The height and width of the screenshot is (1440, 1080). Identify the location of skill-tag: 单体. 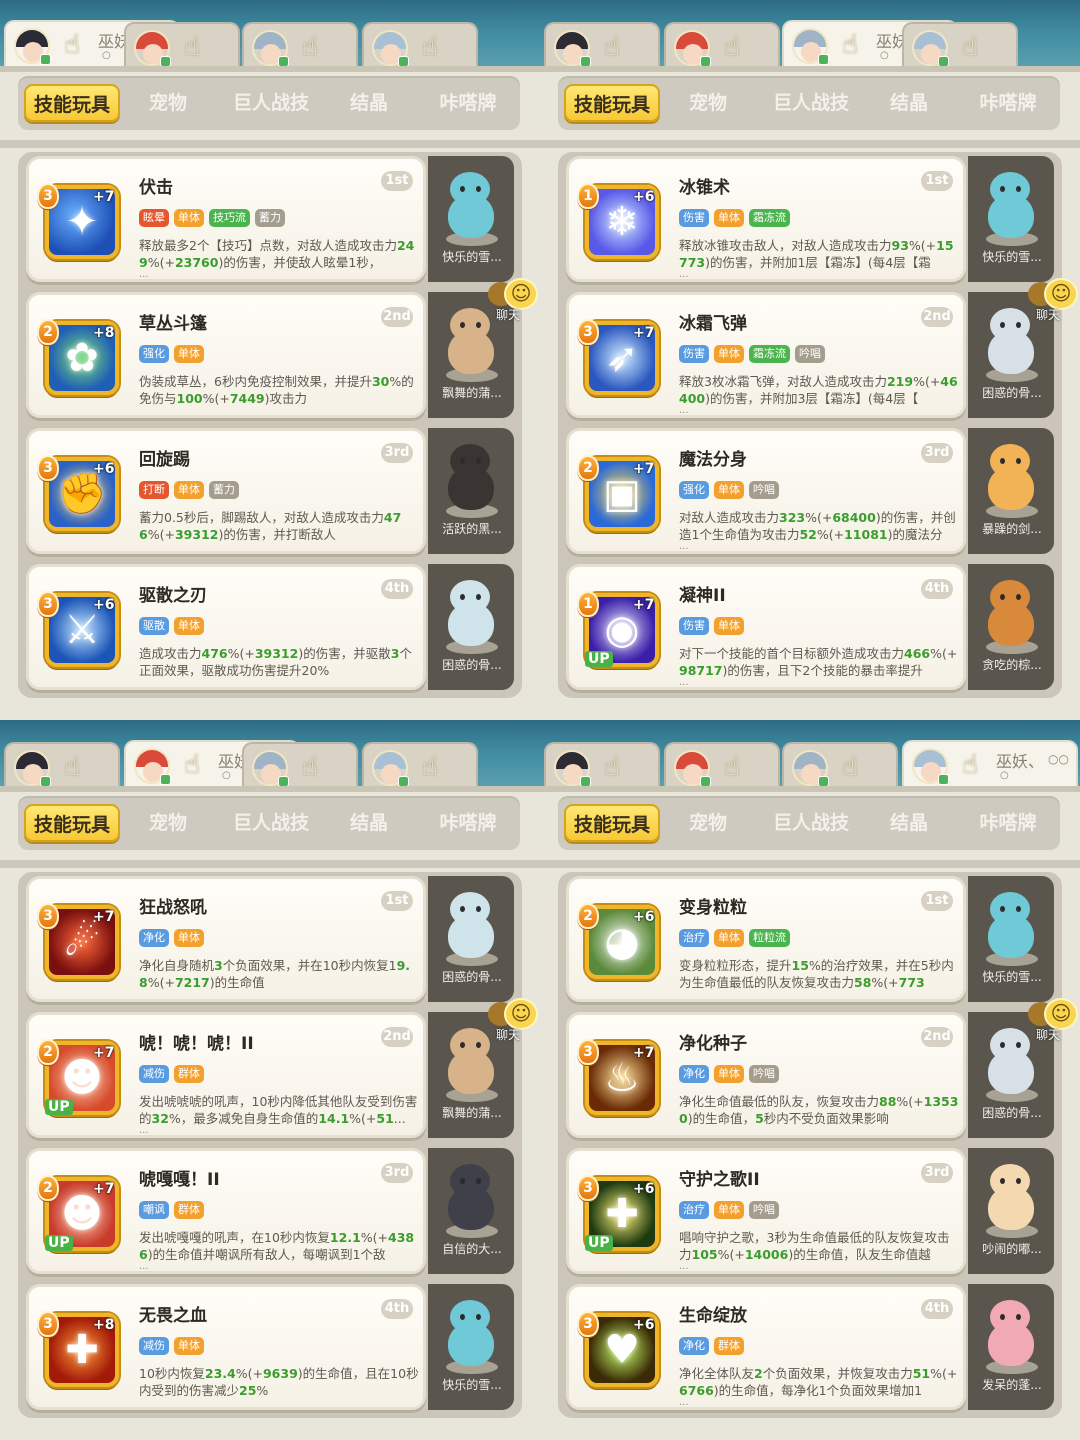
(189, 218).